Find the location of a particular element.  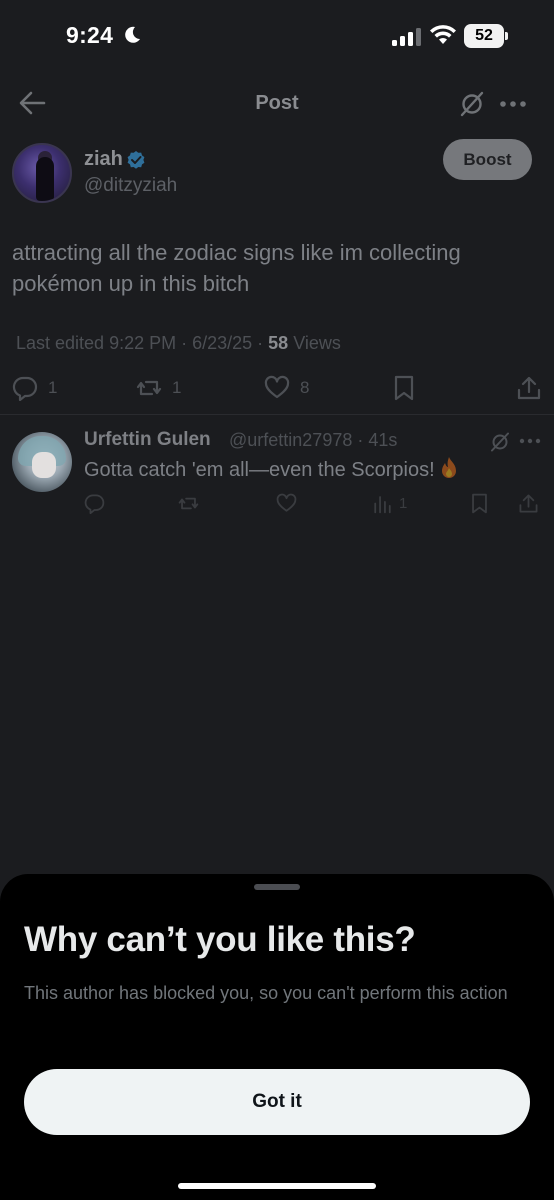

home-indicator is located at coordinates (277, 1186).